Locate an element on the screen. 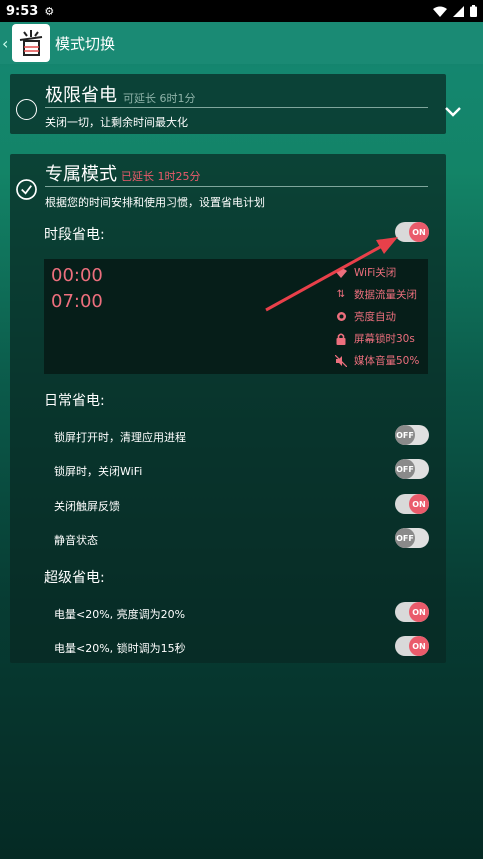 This screenshot has width=483, height=859. feature-lock: 屏幕锁时30s is located at coordinates (374, 338).